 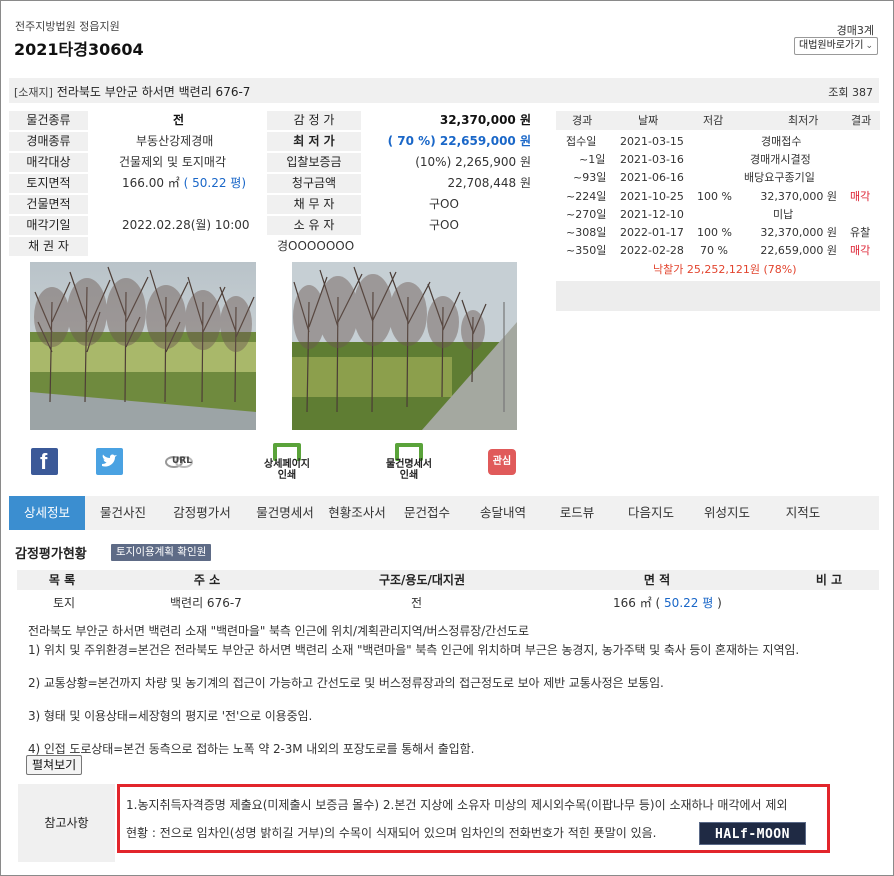 I want to click on land-area-value: 166.00 ㎡, so click(x=151, y=183).